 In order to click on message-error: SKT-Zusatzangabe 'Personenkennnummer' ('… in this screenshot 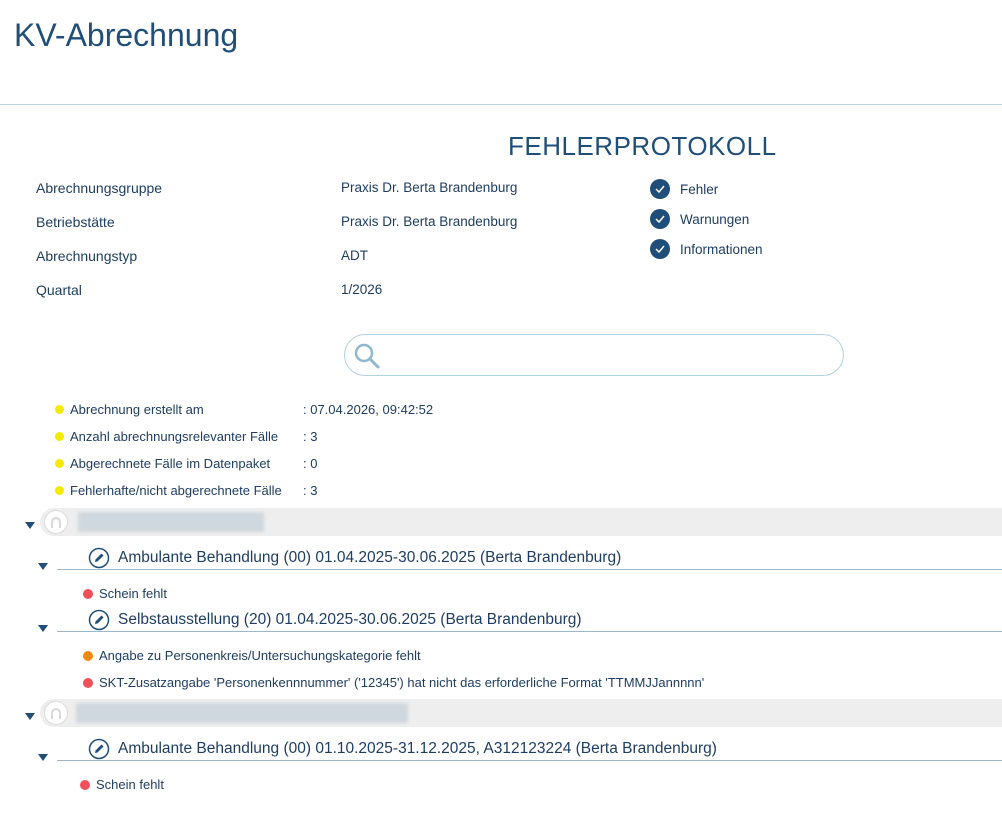, I will do `click(393, 682)`.